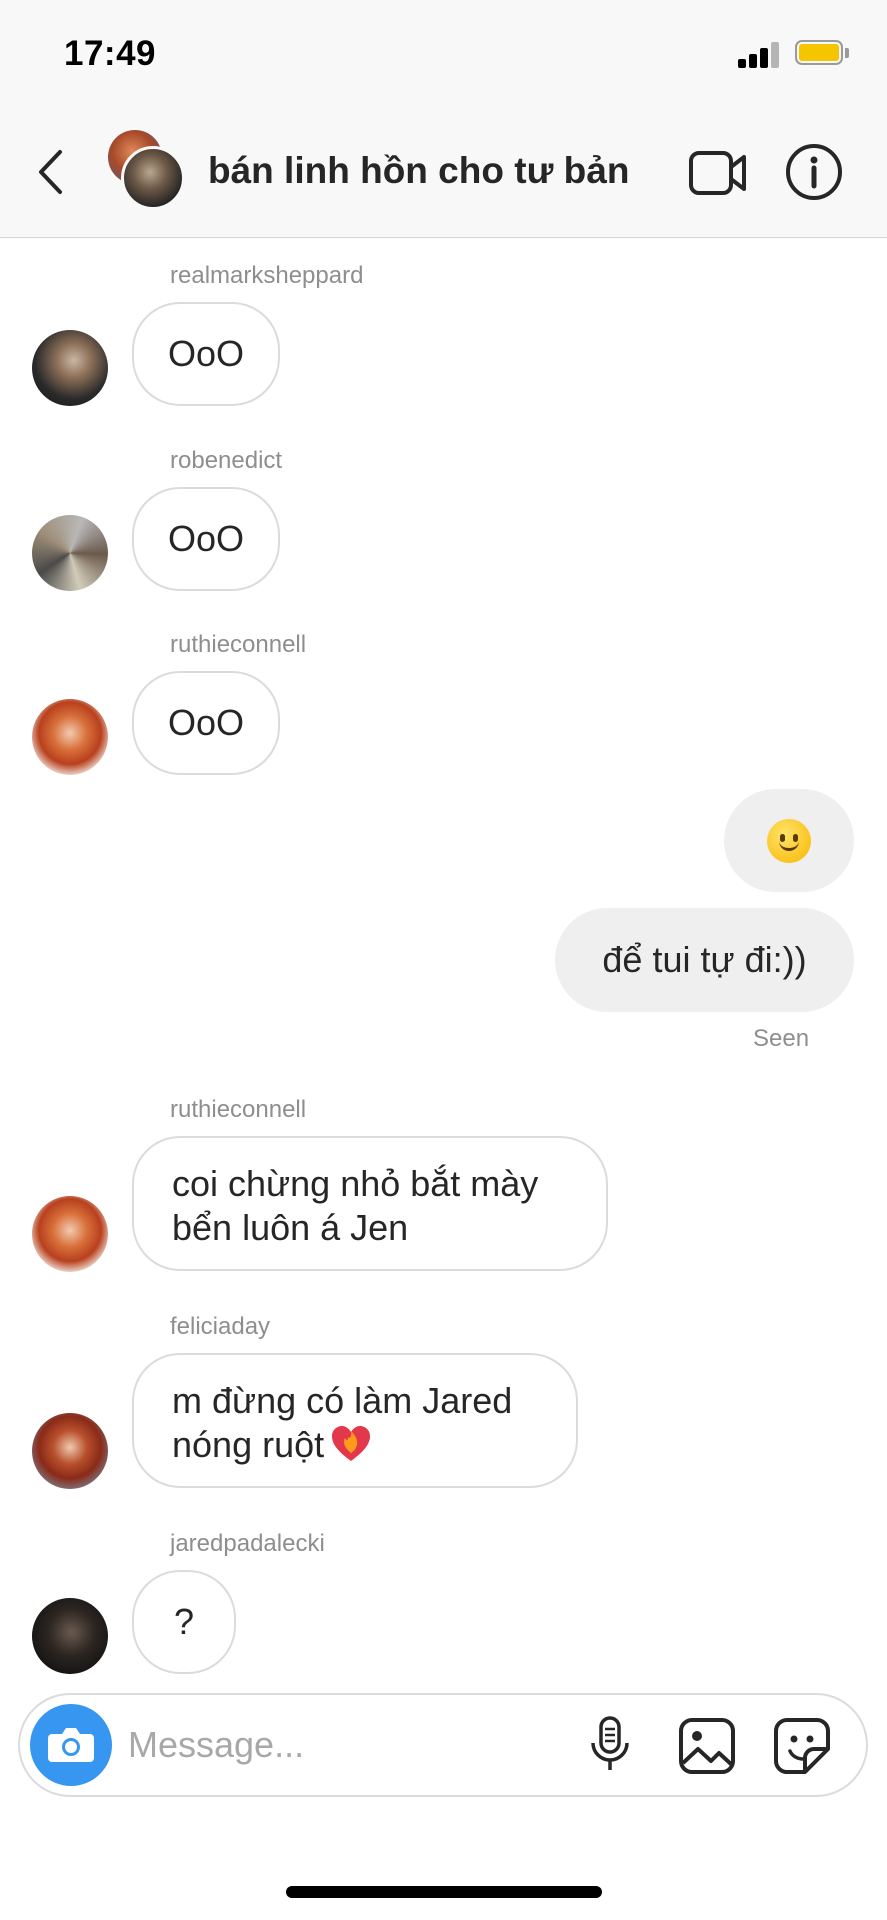 This screenshot has height=1920, width=887. What do you see at coordinates (247, 1544) in the screenshot?
I see `sender-name: jaredpadalecki` at bounding box center [247, 1544].